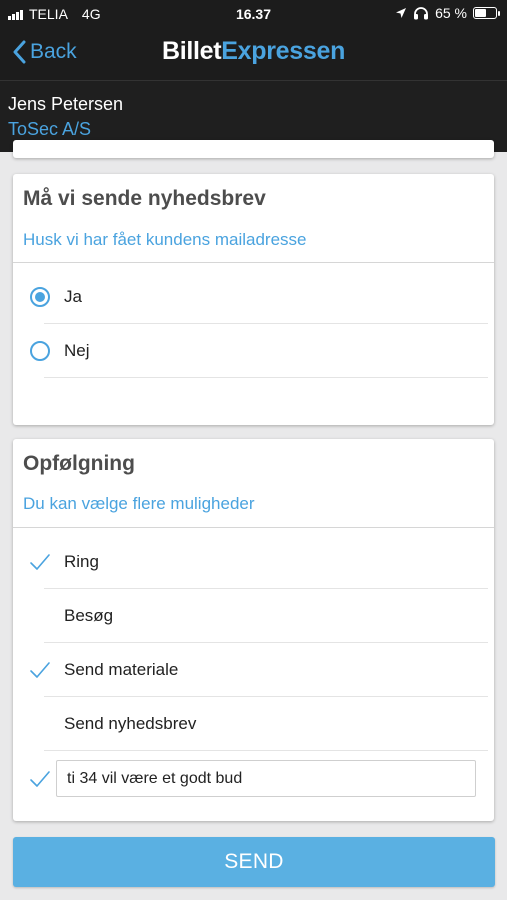 This screenshot has height=900, width=507. Describe the element at coordinates (253, 724) in the screenshot. I see `followup-option-send-nyhedsbrev: Send nyhedsbrev` at that location.